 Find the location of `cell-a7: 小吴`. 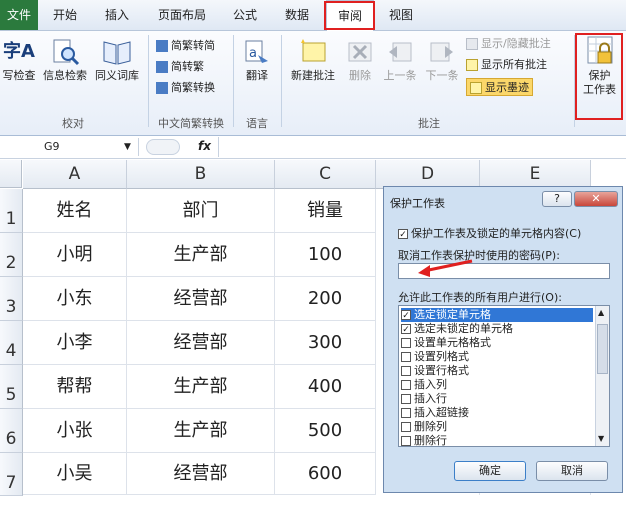

cell-a7: 小吴 is located at coordinates (75, 474).